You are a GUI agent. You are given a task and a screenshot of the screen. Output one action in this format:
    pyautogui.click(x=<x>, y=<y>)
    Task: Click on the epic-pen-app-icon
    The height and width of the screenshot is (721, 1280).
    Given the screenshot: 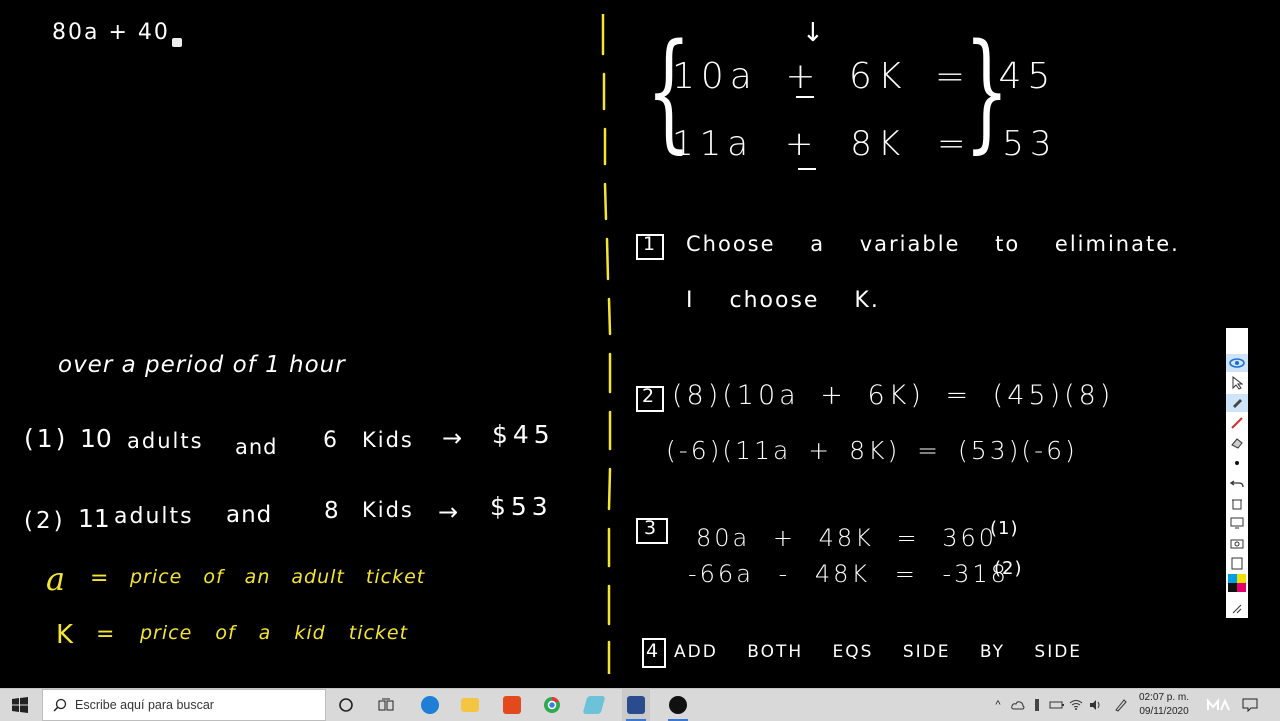 What is the action you would take?
    pyautogui.click(x=678, y=705)
    